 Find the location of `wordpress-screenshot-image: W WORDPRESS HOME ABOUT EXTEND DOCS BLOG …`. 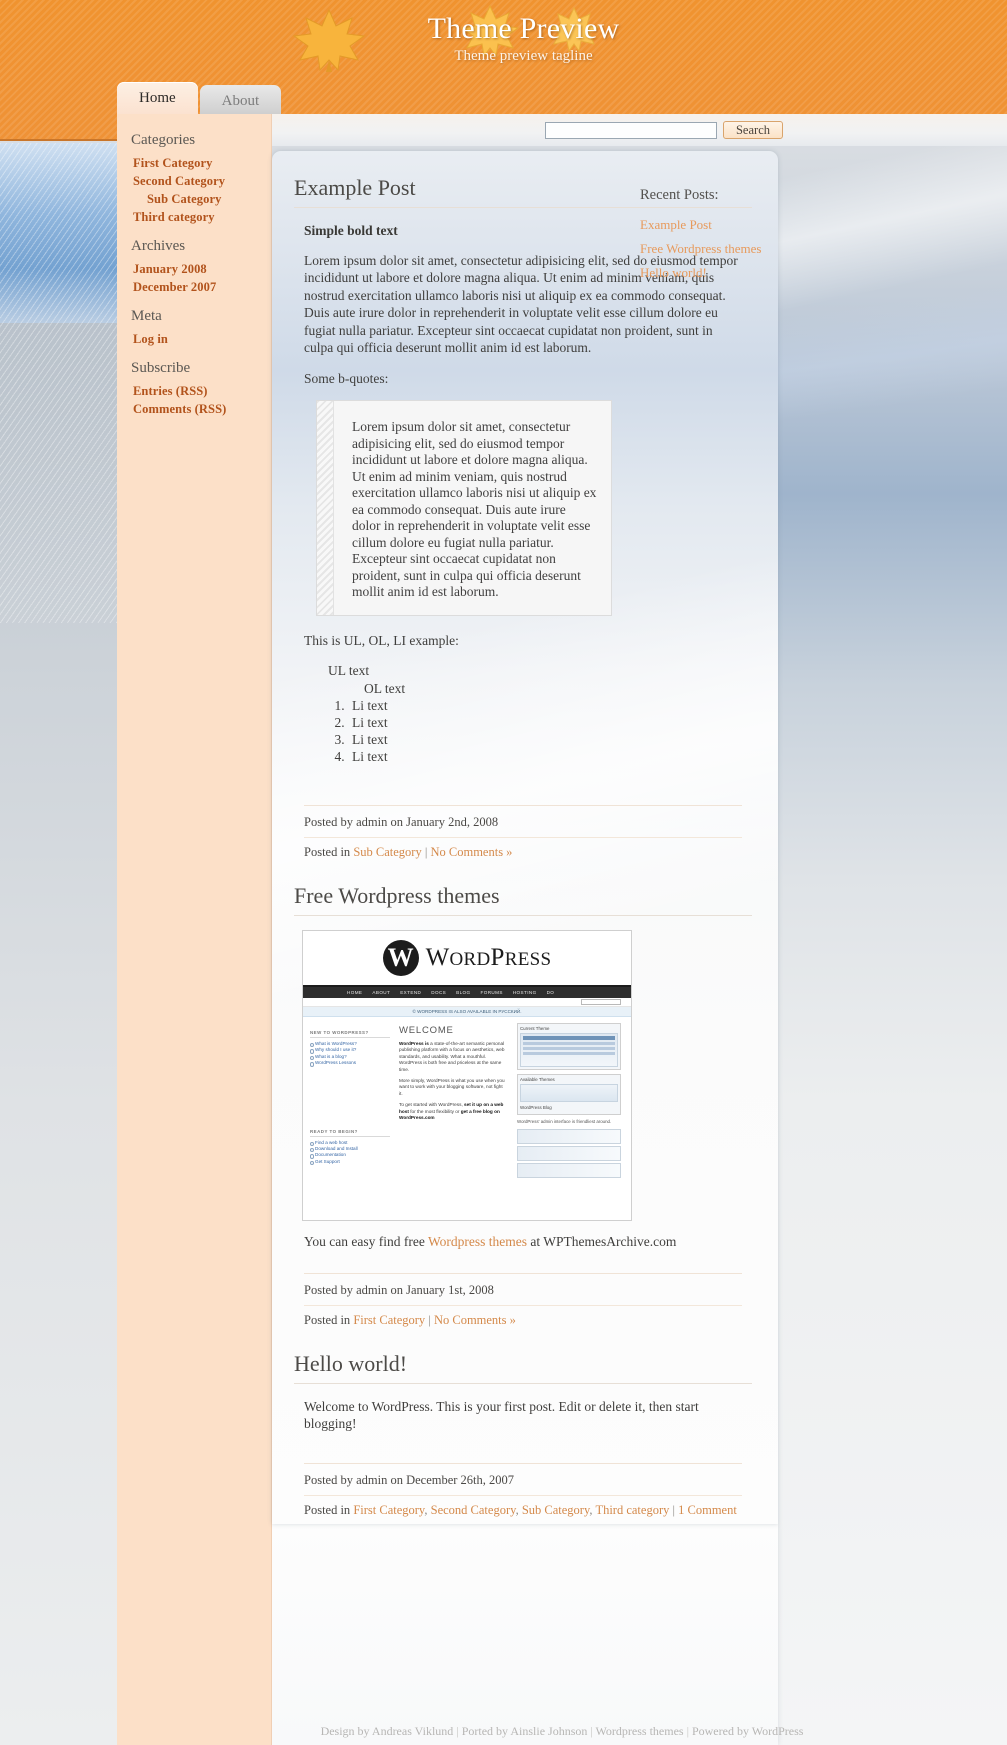

wordpress-screenshot-image: W WORDPRESS HOME ABOUT EXTEND DOCS BLOG … is located at coordinates (467, 1075).